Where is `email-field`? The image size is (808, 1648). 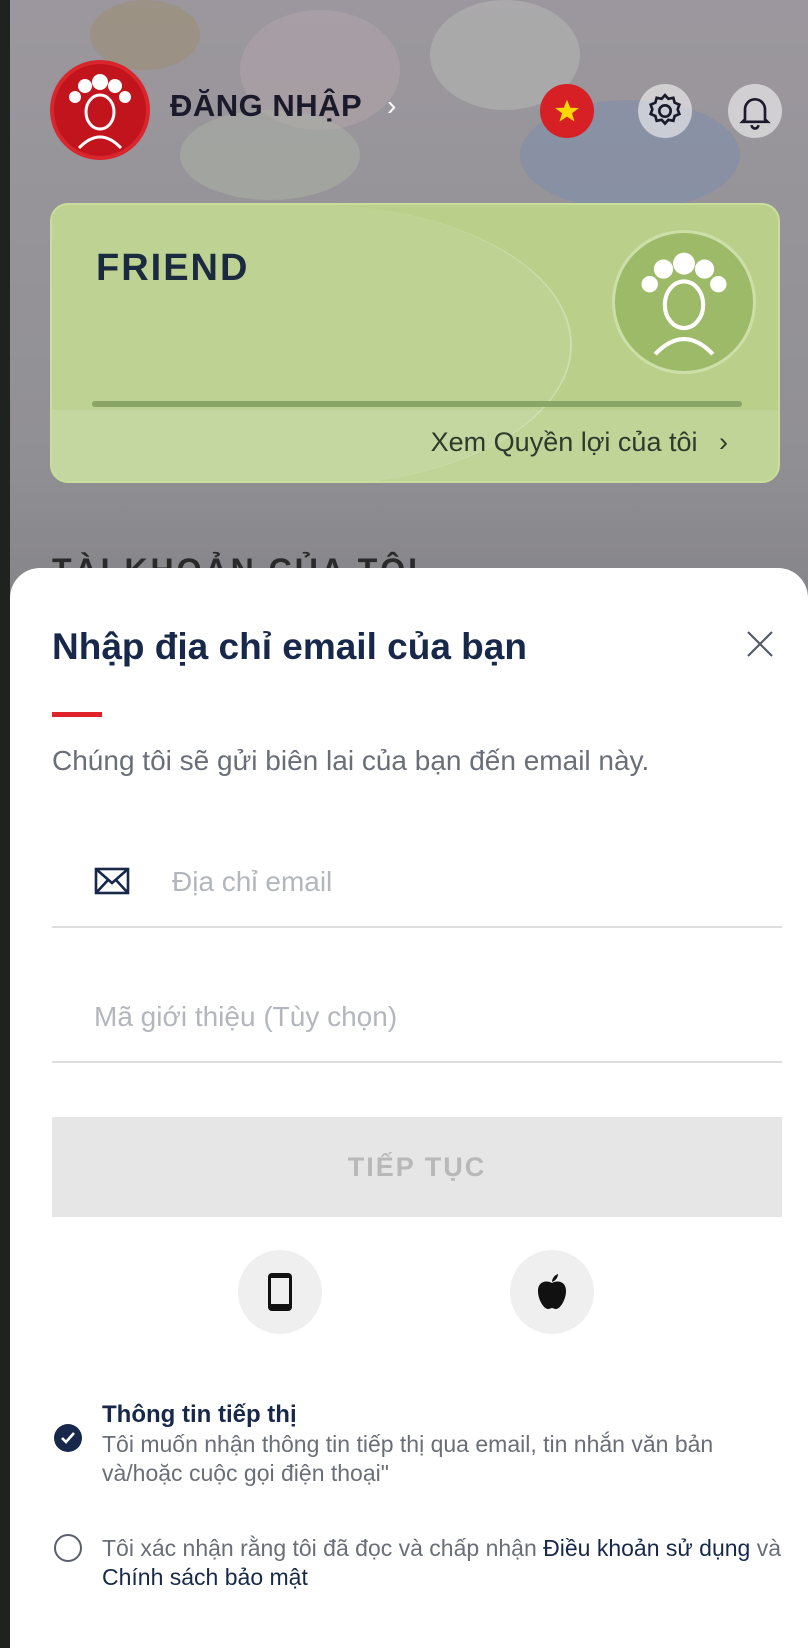 email-field is located at coordinates (417, 883).